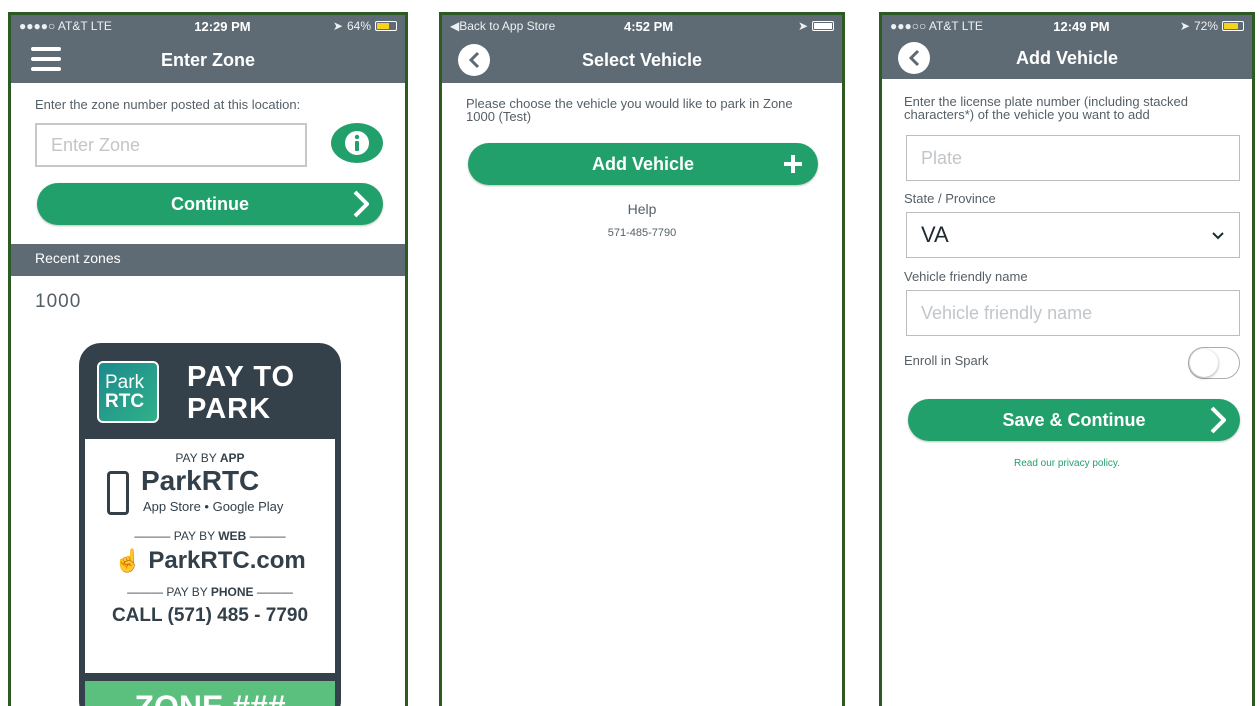 The height and width of the screenshot is (706, 1260). I want to click on friendly-name-placeholder: Vehicle friendly name, so click(1007, 312).